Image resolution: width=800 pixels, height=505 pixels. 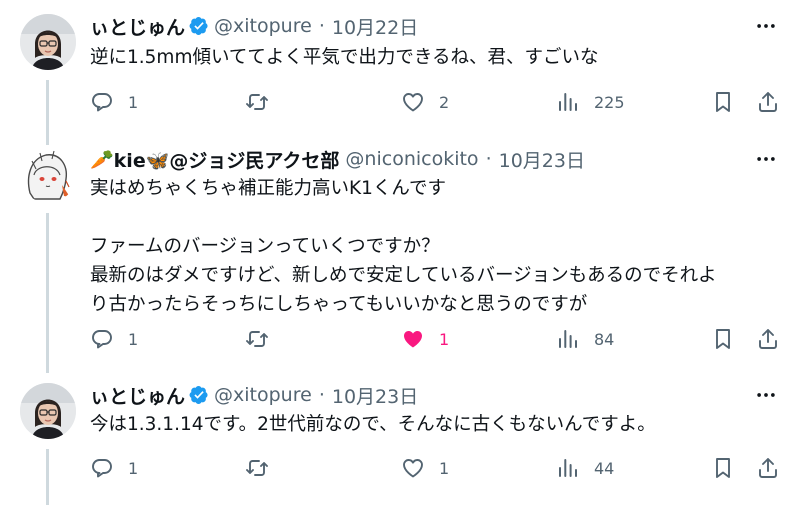 I want to click on tweet-text-line: り古かったらそっちにしちゃってもいいかなと思うのですが, so click(x=339, y=304).